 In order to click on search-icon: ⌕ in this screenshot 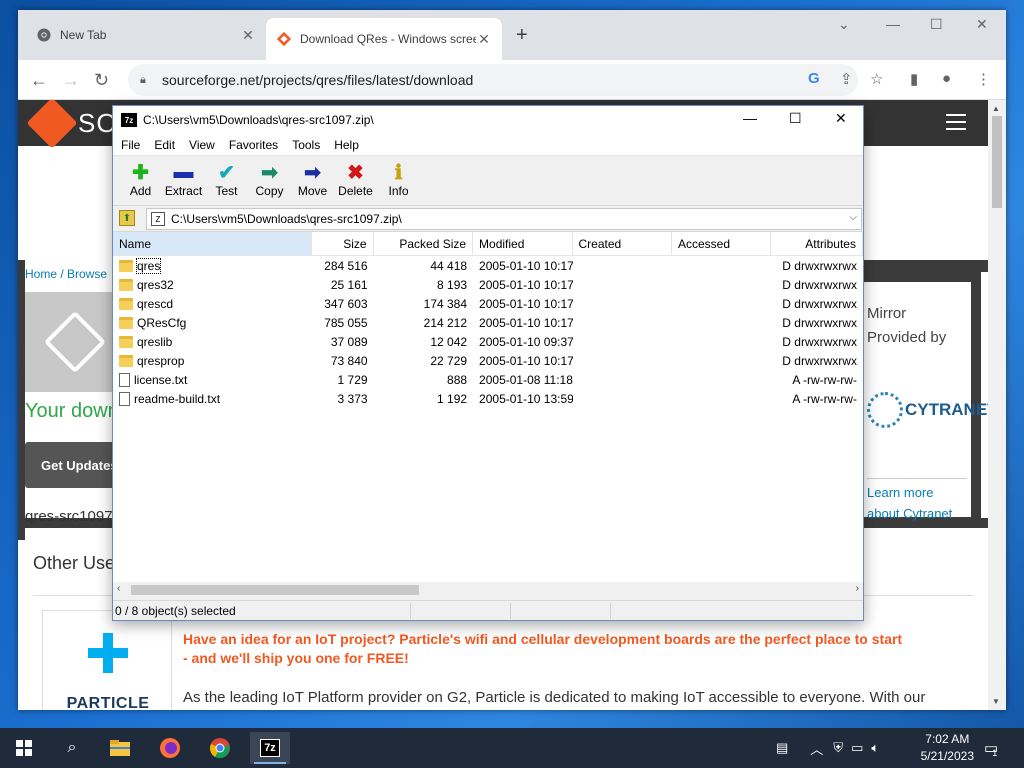, I will do `click(72, 748)`.